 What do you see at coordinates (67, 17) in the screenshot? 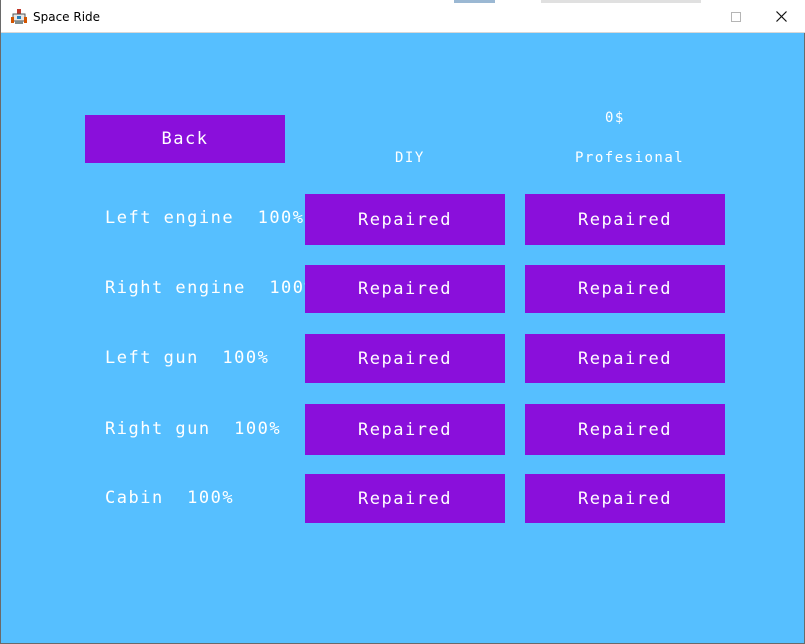
I see `window-title: Space Ride` at bounding box center [67, 17].